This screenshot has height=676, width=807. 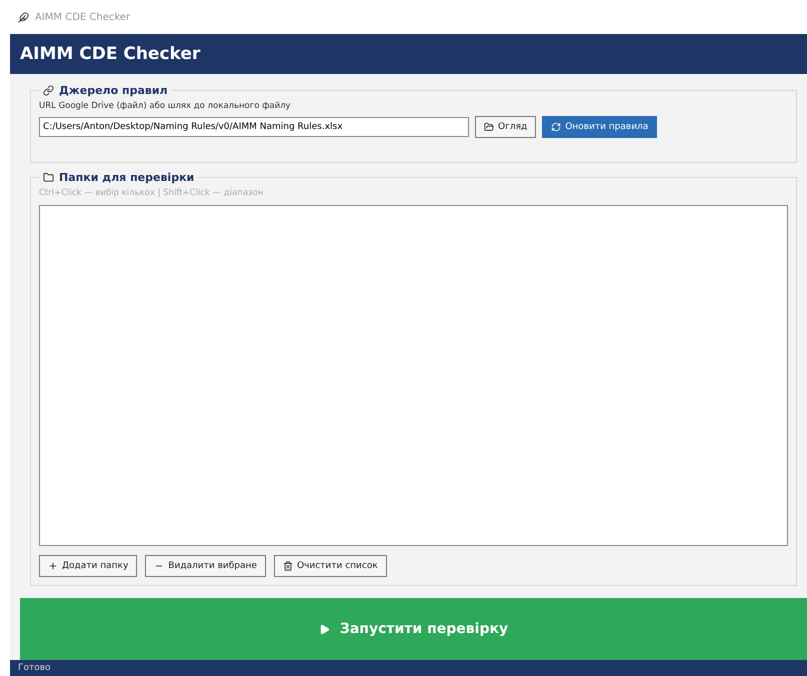 I want to click on path-field: C:/Users/Anton/Desktop/Naming Rules/v0/AIMM Naming Rules.xlsx, so click(x=254, y=127).